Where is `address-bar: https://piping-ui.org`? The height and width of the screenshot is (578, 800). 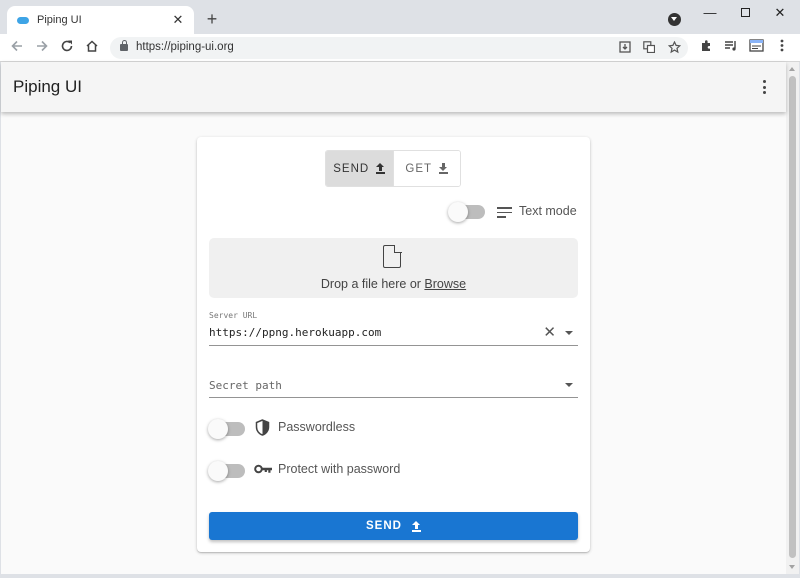 address-bar: https://piping-ui.org is located at coordinates (399, 48).